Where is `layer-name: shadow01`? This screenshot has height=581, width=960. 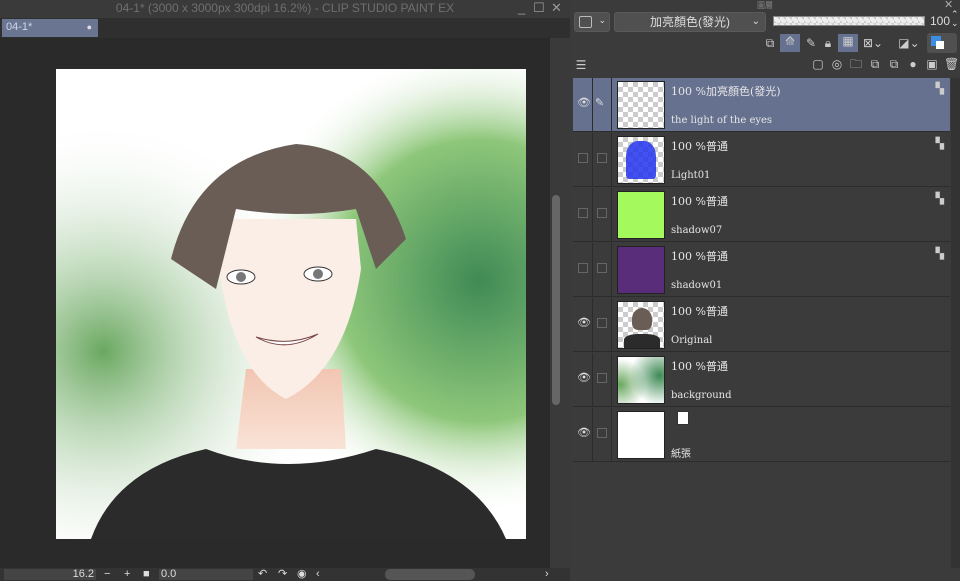
layer-name: shadow01 is located at coordinates (696, 285).